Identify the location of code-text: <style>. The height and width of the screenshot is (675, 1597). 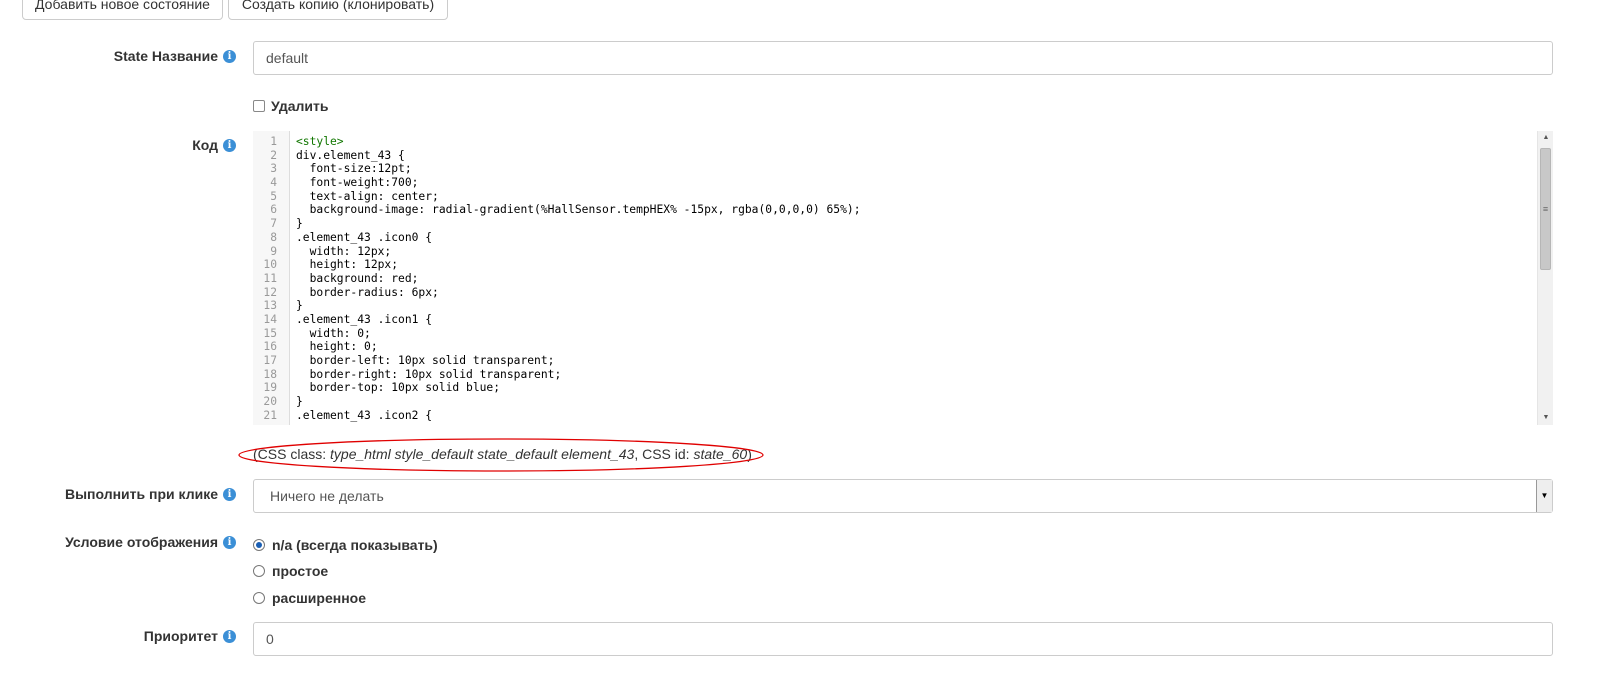
(320, 141).